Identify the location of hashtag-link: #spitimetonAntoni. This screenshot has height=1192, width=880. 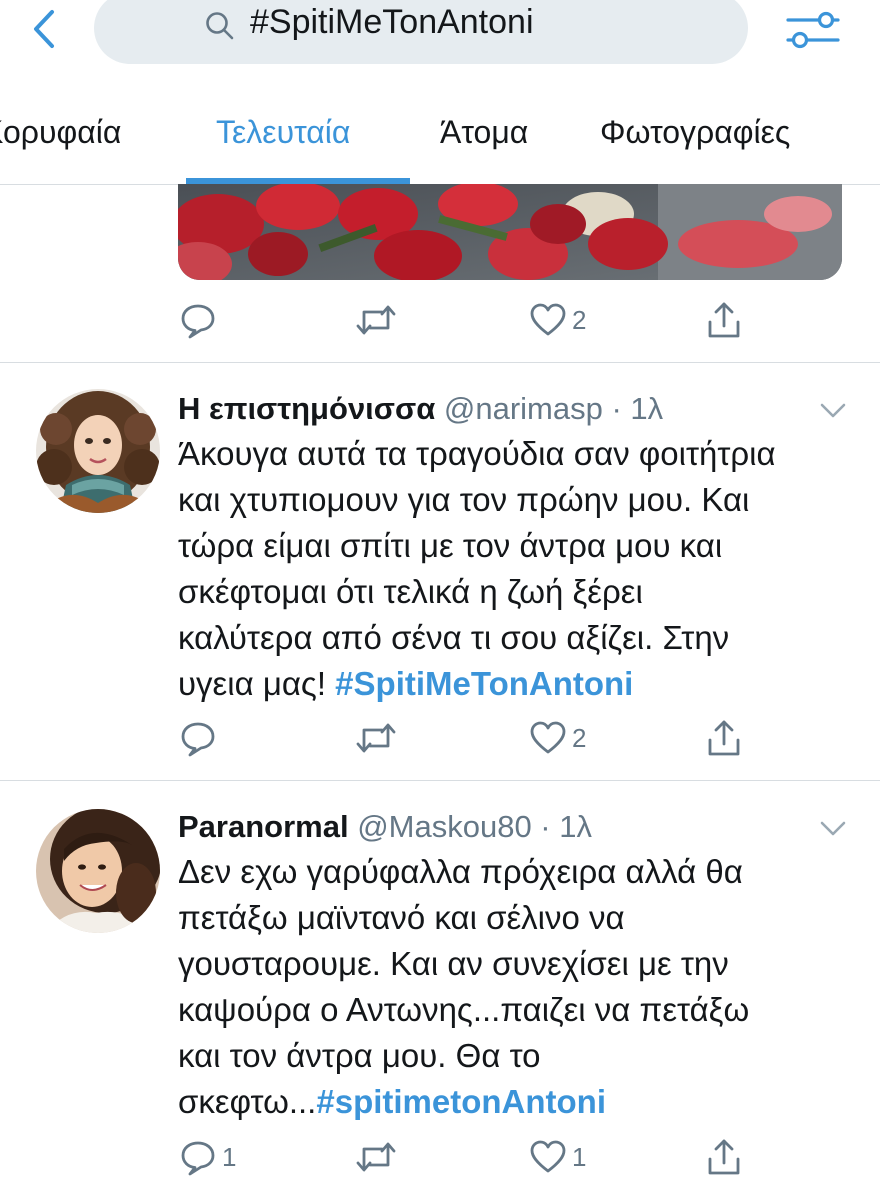
(461, 1101).